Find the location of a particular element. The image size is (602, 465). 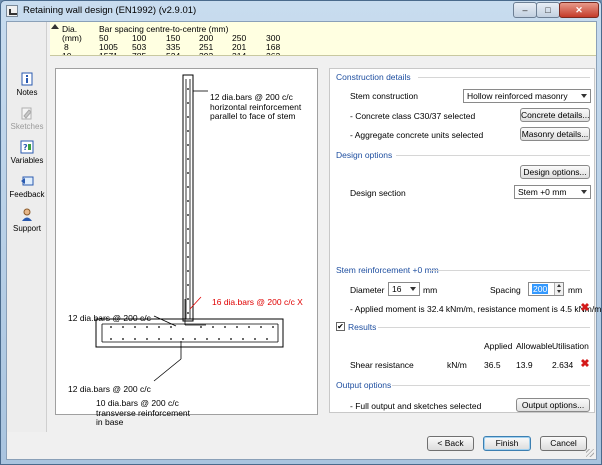

table-row-dia: 10 is located at coordinates (67, 53).